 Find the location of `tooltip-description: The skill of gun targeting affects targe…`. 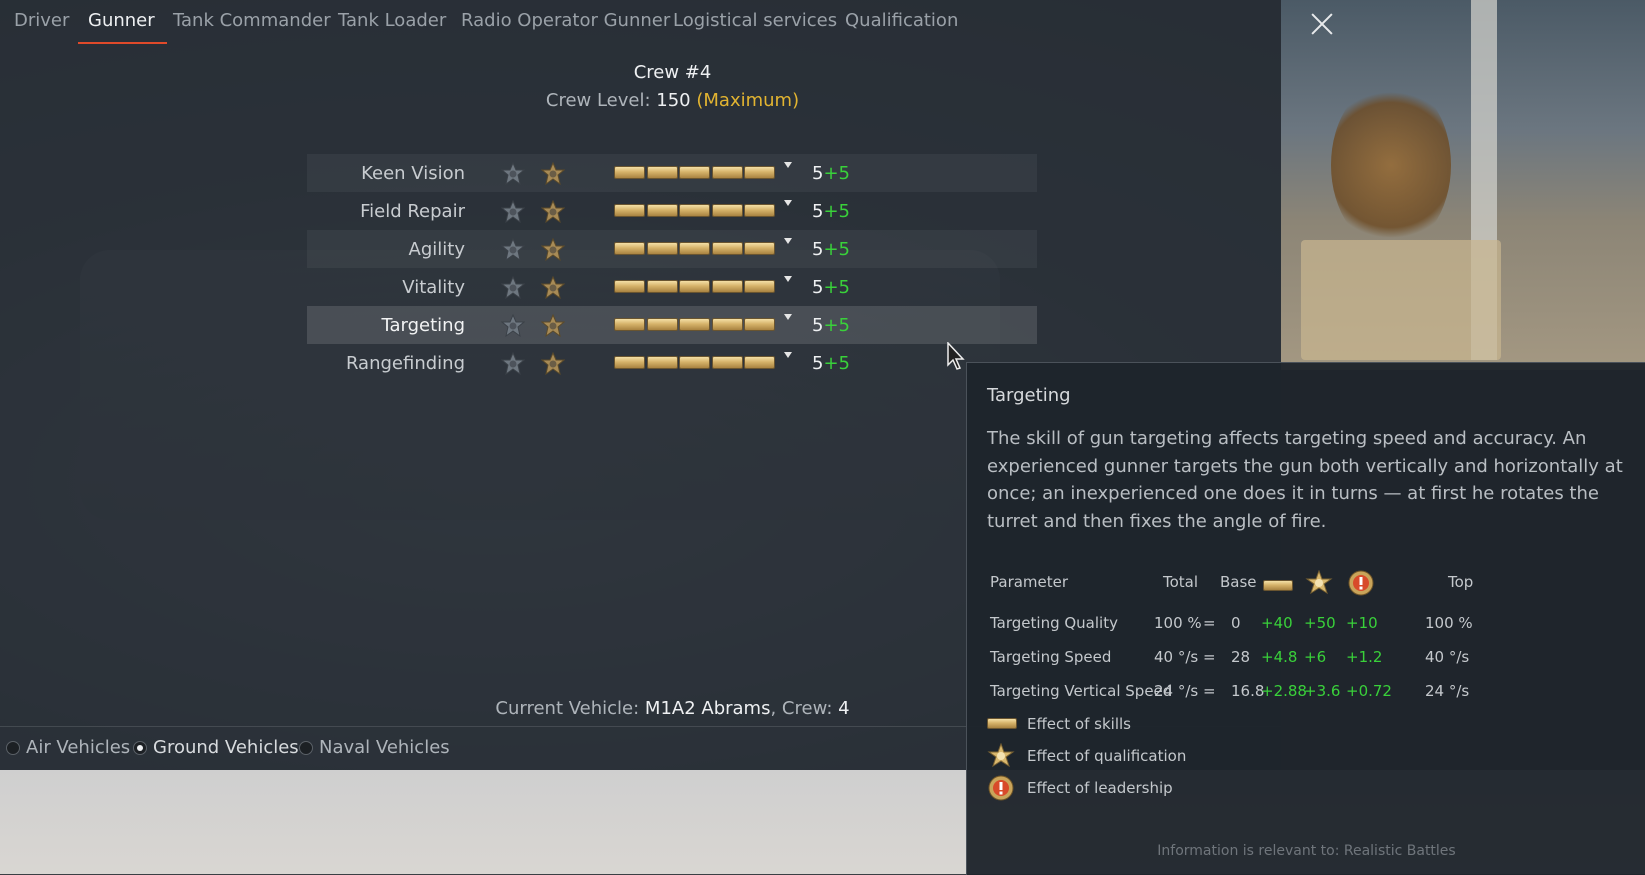

tooltip-description: The skill of gun targeting affects targe… is located at coordinates (1305, 480).